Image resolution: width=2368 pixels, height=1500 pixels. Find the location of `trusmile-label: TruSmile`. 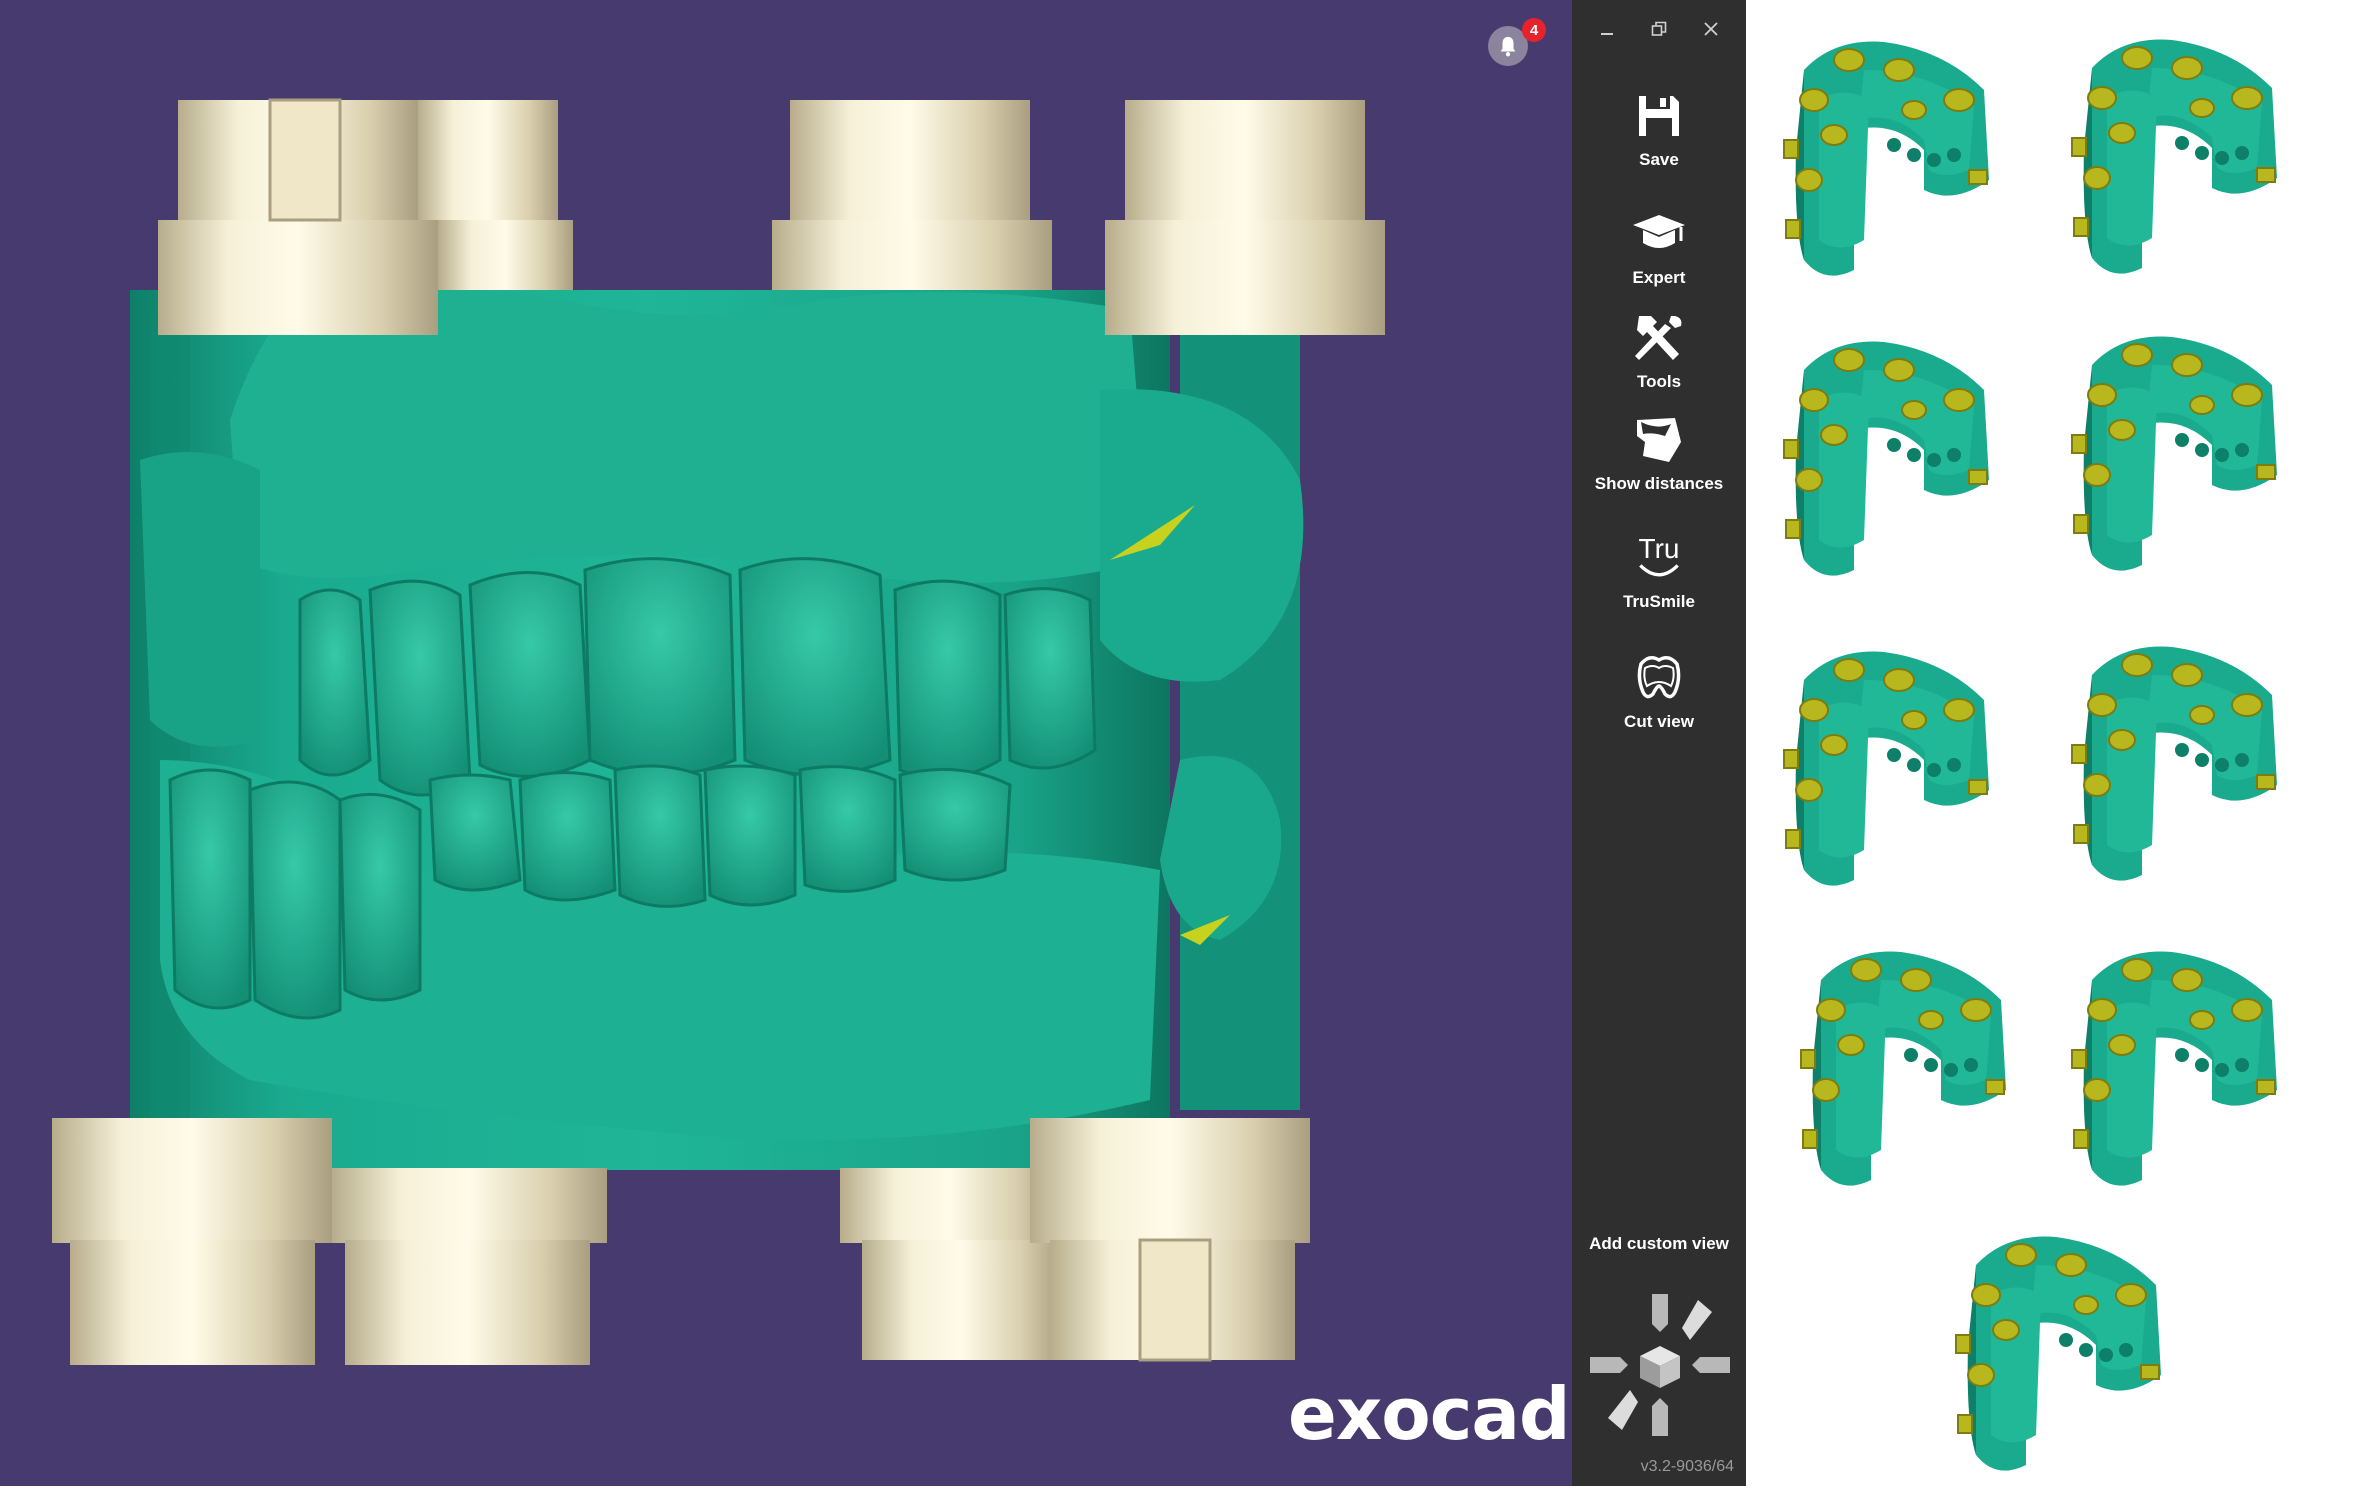

trusmile-label: TruSmile is located at coordinates (1659, 601).